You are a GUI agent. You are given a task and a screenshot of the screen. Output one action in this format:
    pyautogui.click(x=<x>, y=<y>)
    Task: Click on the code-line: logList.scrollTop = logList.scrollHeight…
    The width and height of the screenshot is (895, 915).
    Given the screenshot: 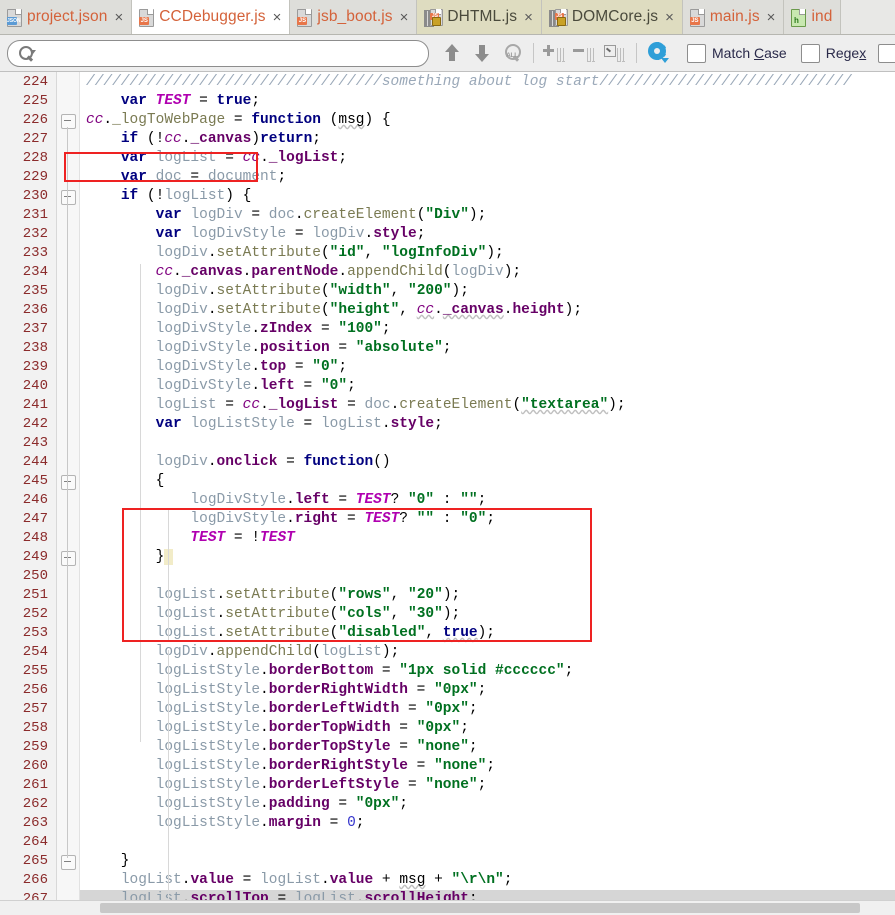 What is the action you would take?
    pyautogui.click(x=487, y=895)
    